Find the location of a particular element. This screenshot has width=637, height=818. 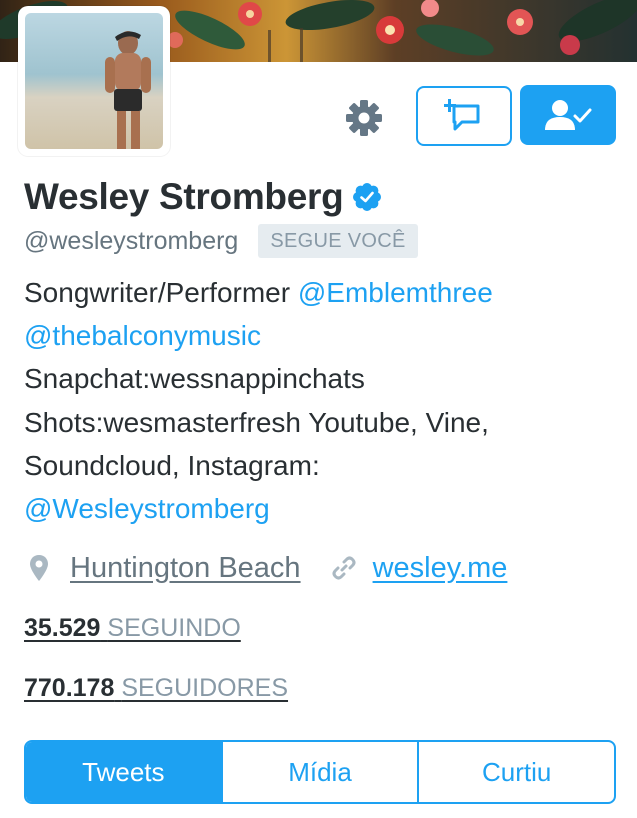

profile-name: Wesley Stromberg is located at coordinates (184, 196).